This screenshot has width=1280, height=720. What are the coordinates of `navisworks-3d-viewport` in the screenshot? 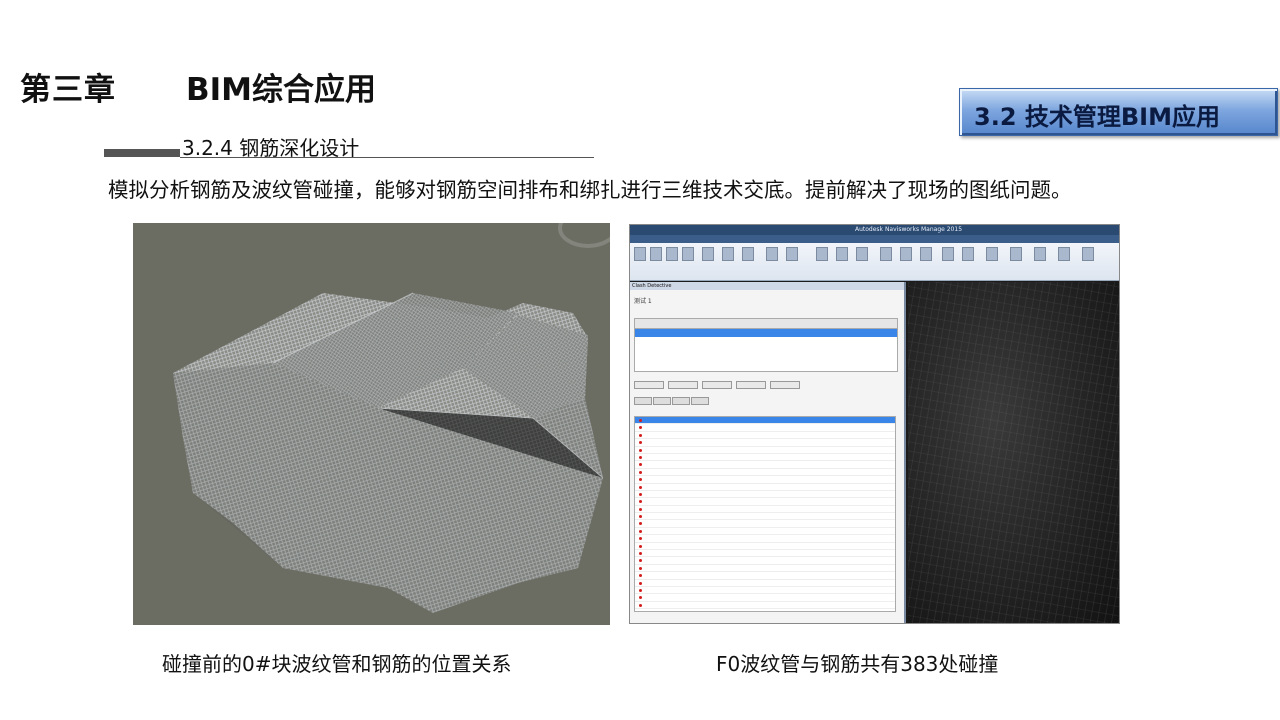 It's located at (1013, 452).